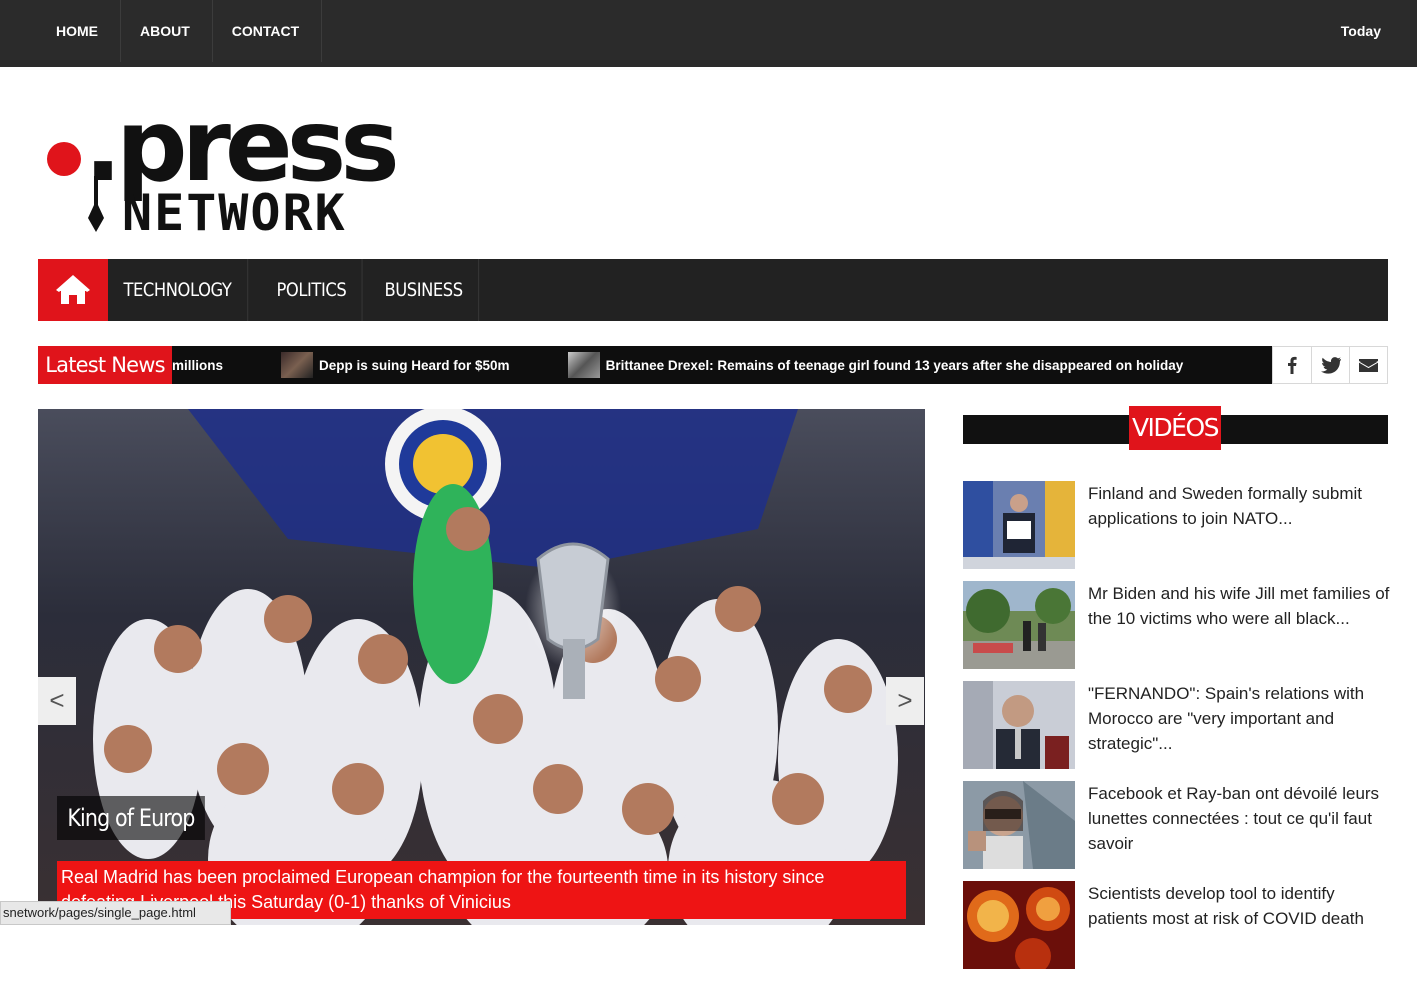 The height and width of the screenshot is (981, 1417). What do you see at coordinates (905, 701) in the screenshot?
I see `slider-next-button: >` at bounding box center [905, 701].